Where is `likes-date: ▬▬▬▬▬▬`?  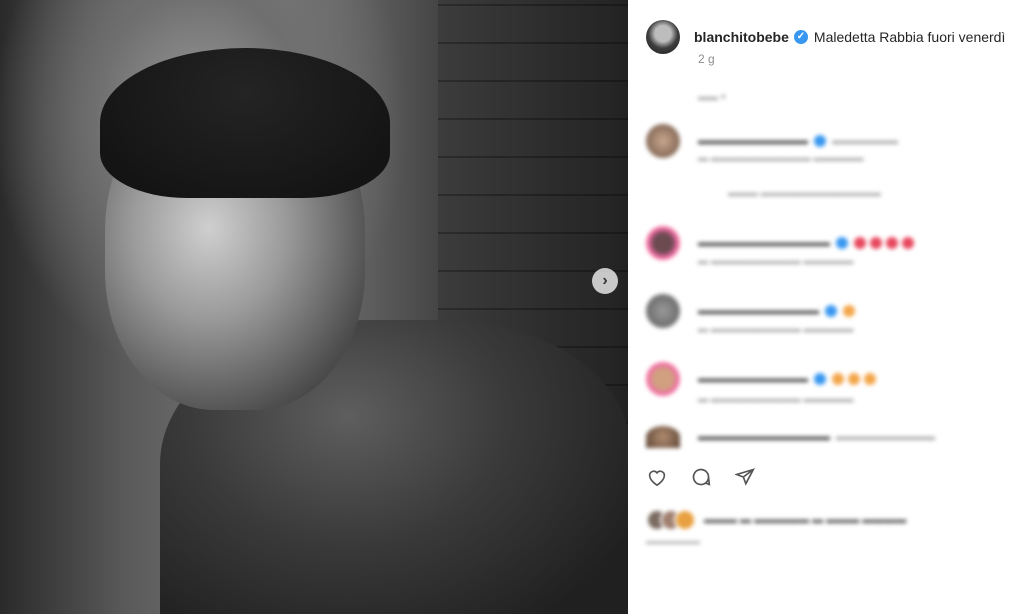
likes-date: ▬▬▬▬▬▬ is located at coordinates (673, 541).